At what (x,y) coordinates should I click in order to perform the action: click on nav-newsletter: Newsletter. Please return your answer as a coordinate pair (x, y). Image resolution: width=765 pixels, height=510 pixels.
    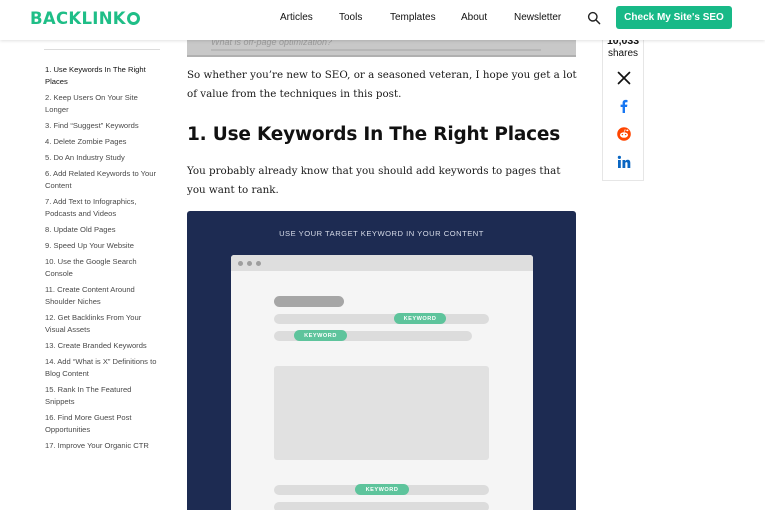
    Looking at the image, I should click on (537, 17).